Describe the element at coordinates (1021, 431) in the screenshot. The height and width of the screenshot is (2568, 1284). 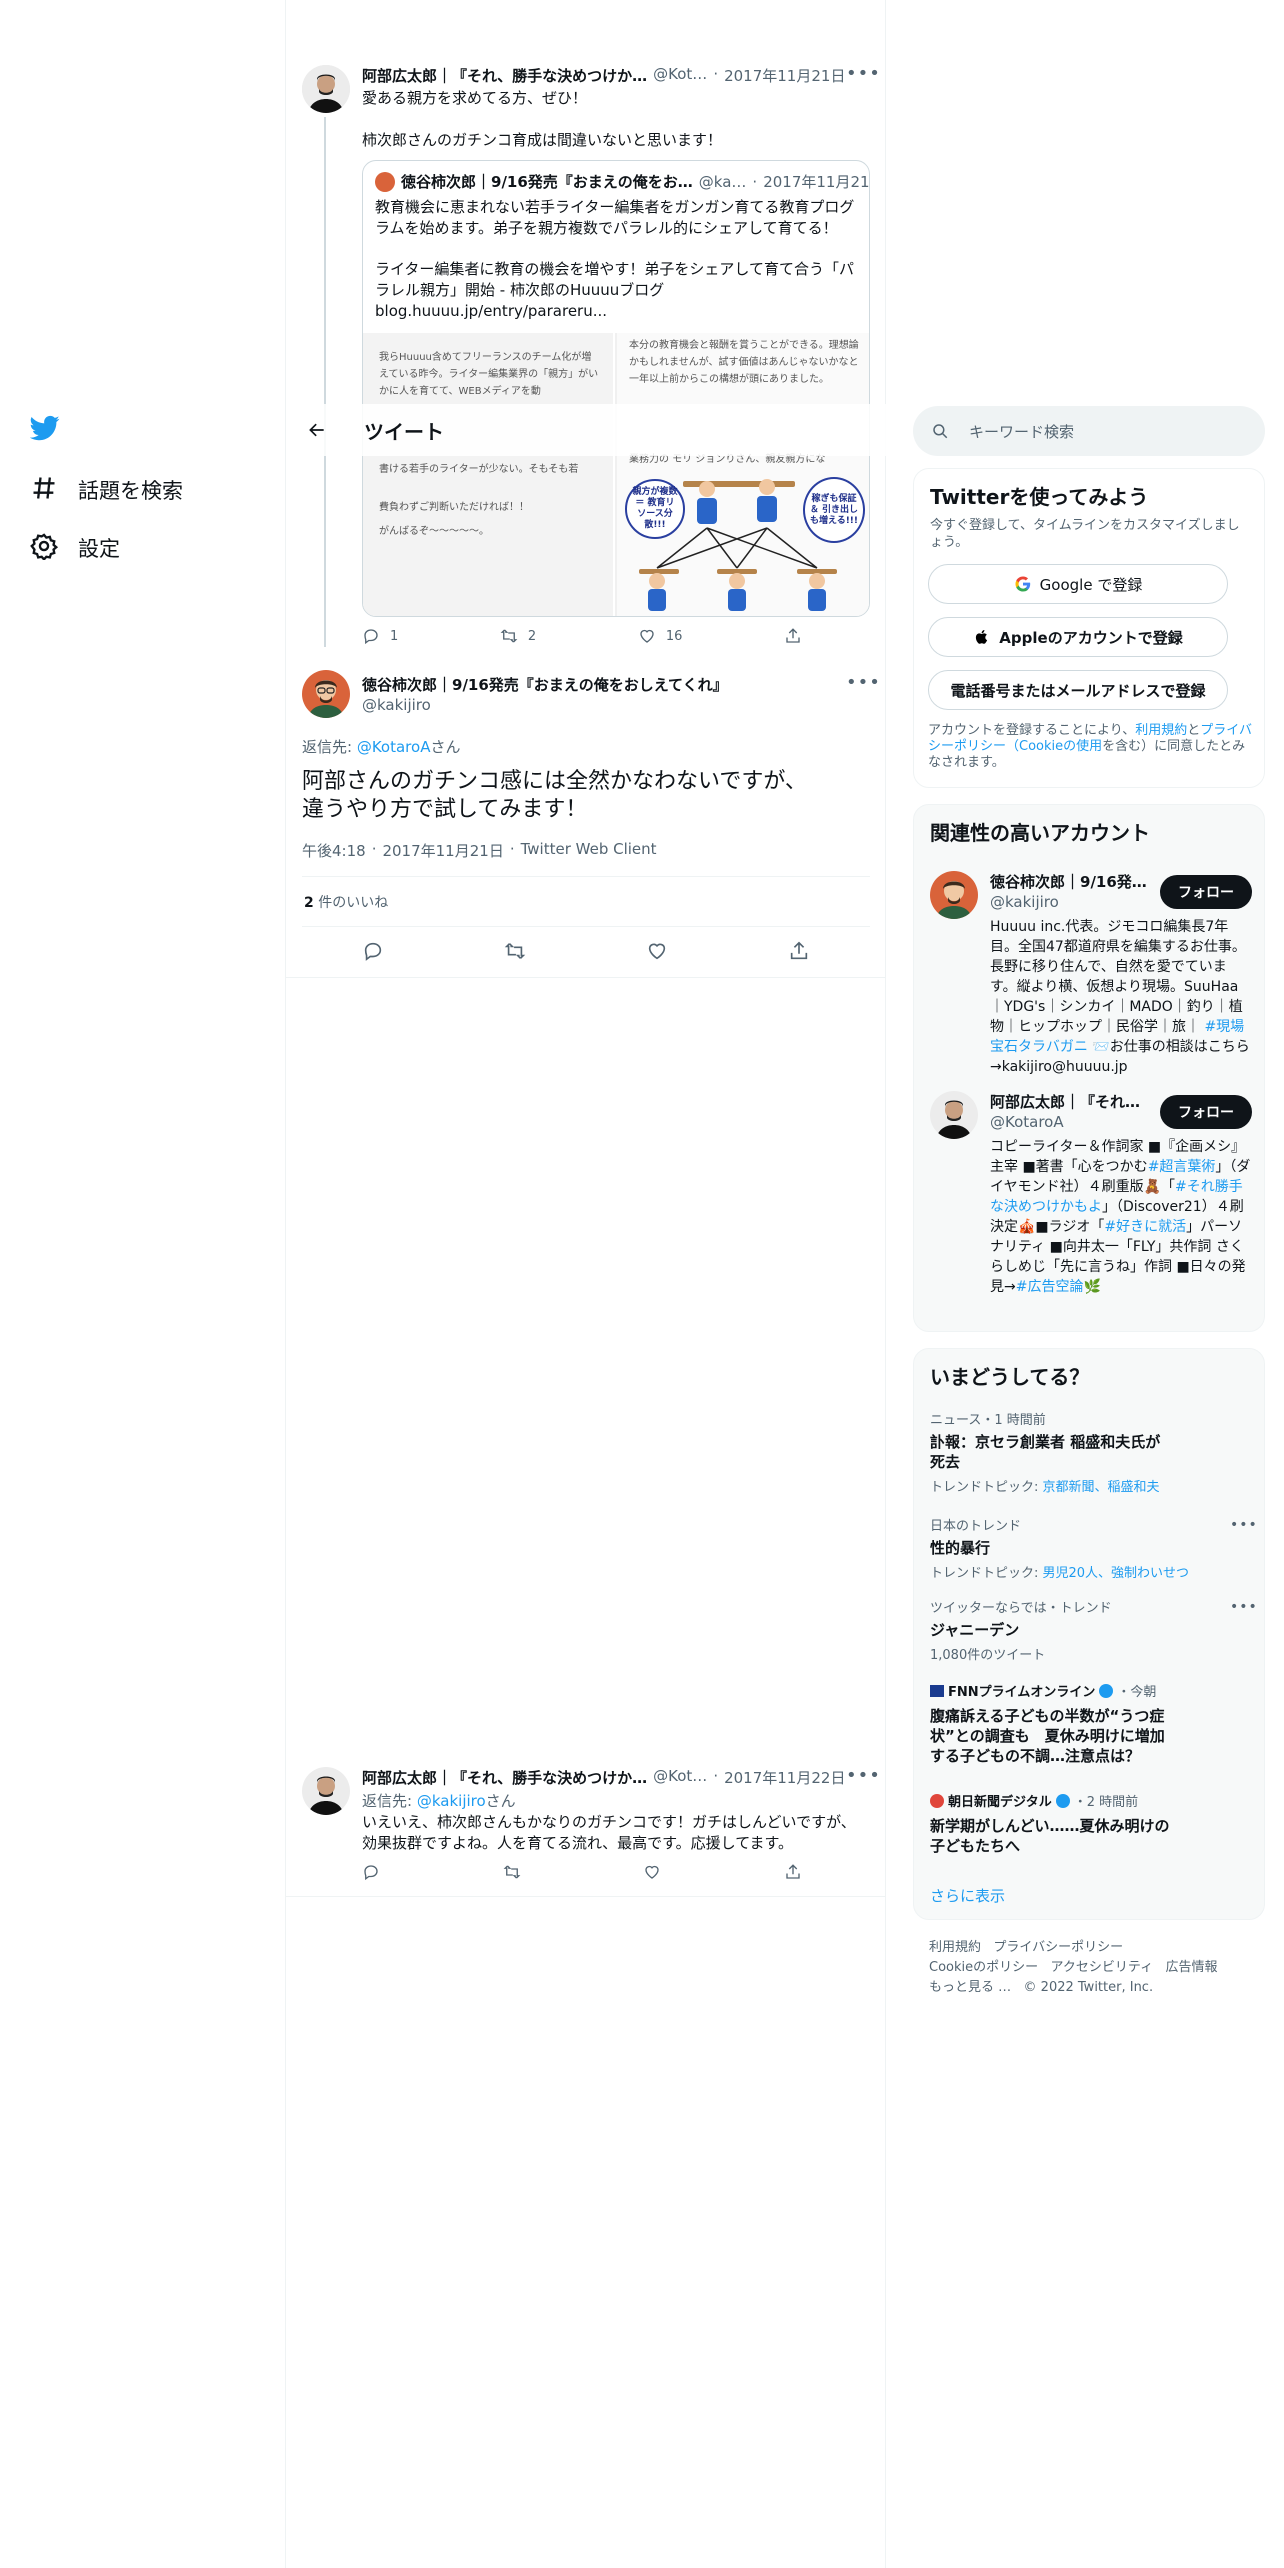
I see `search-input: キーワード検索` at that location.